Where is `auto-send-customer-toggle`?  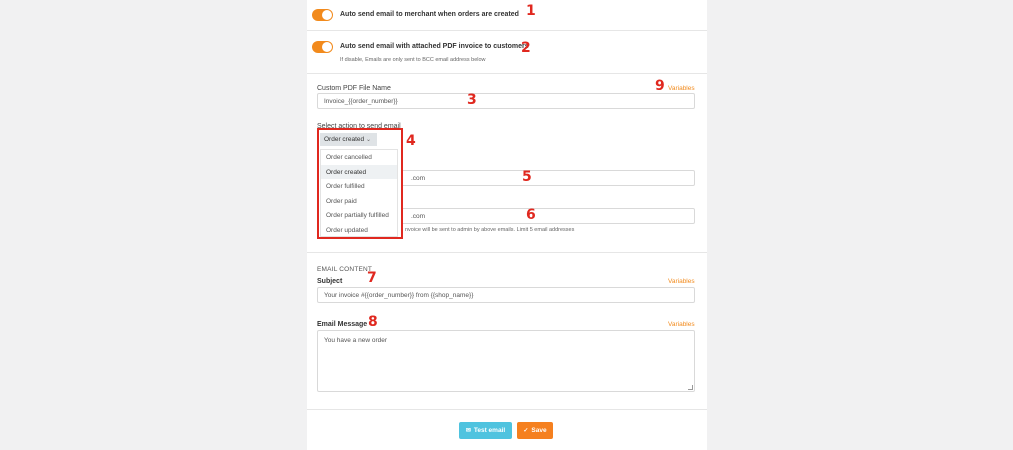 auto-send-customer-toggle is located at coordinates (322, 47).